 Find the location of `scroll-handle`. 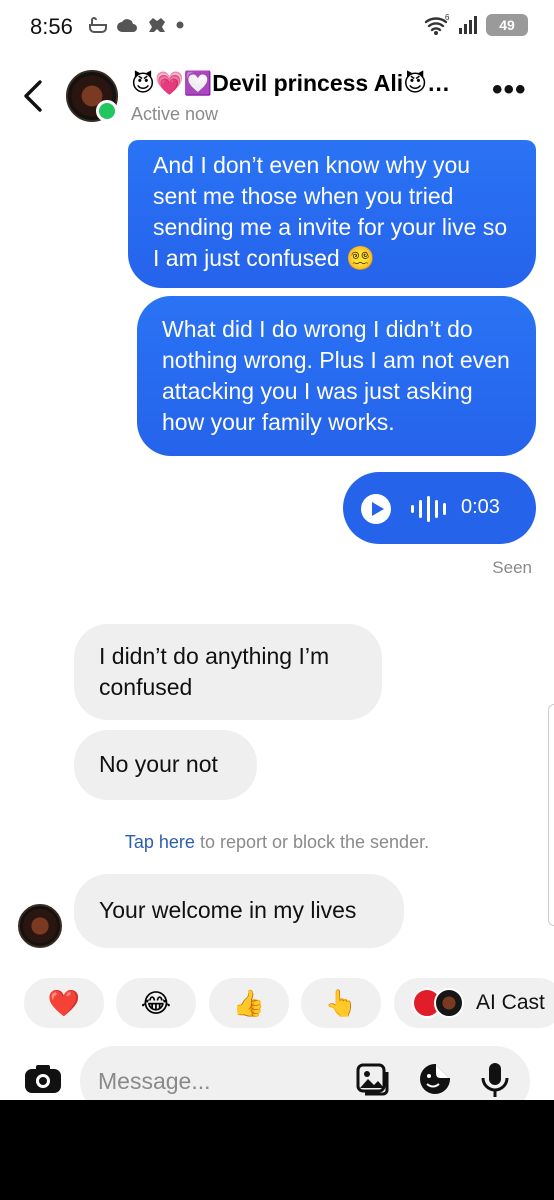

scroll-handle is located at coordinates (551, 815).